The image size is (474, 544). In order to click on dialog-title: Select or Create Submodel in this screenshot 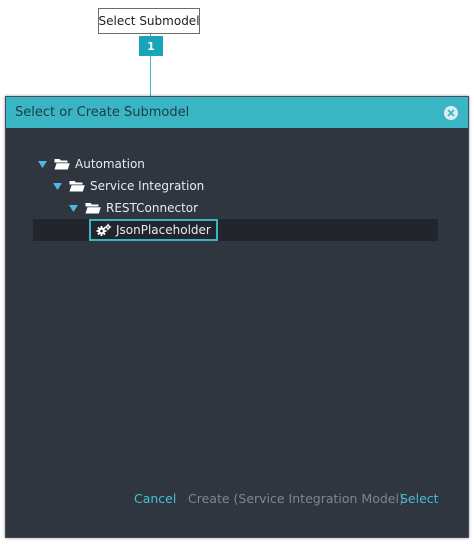, I will do `click(102, 112)`.